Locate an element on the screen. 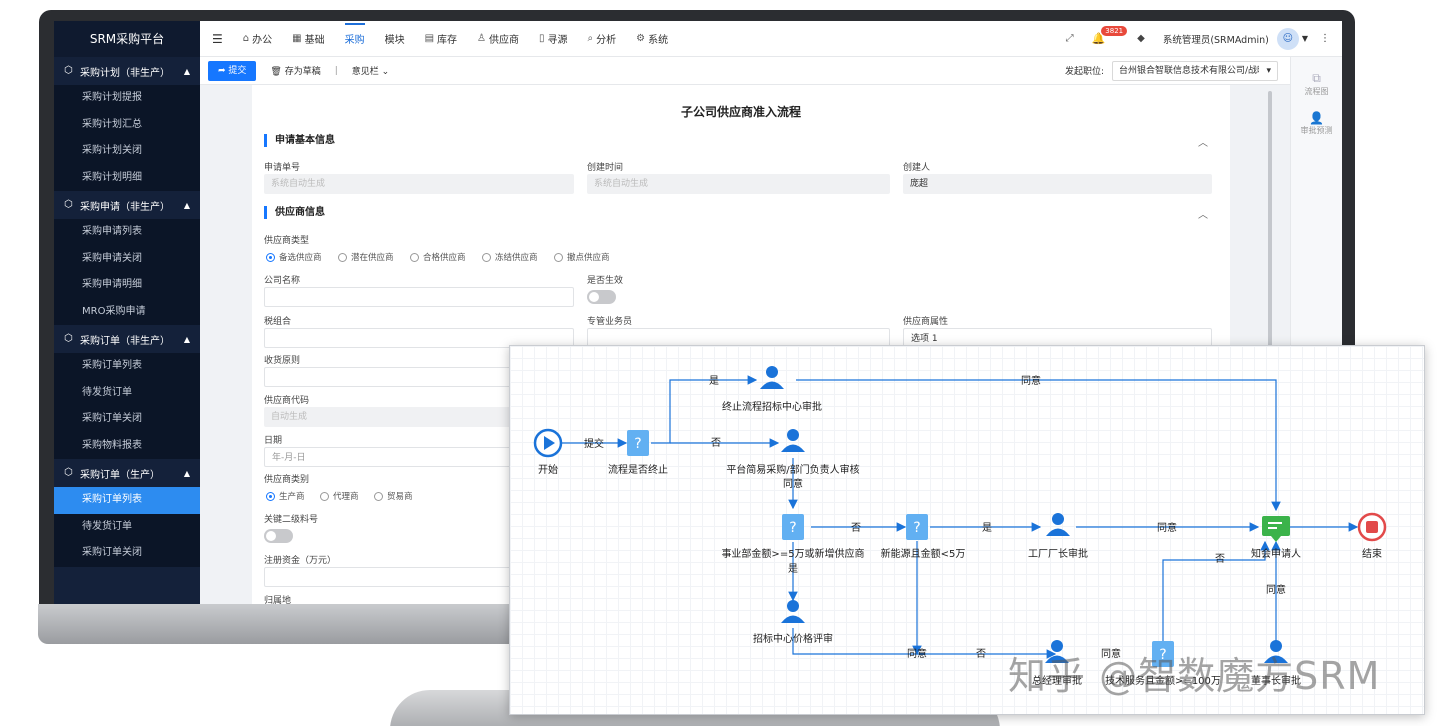 This screenshot has height=726, width=1440. user-name: 系统管理员(SRMAdmin) is located at coordinates (1216, 39).